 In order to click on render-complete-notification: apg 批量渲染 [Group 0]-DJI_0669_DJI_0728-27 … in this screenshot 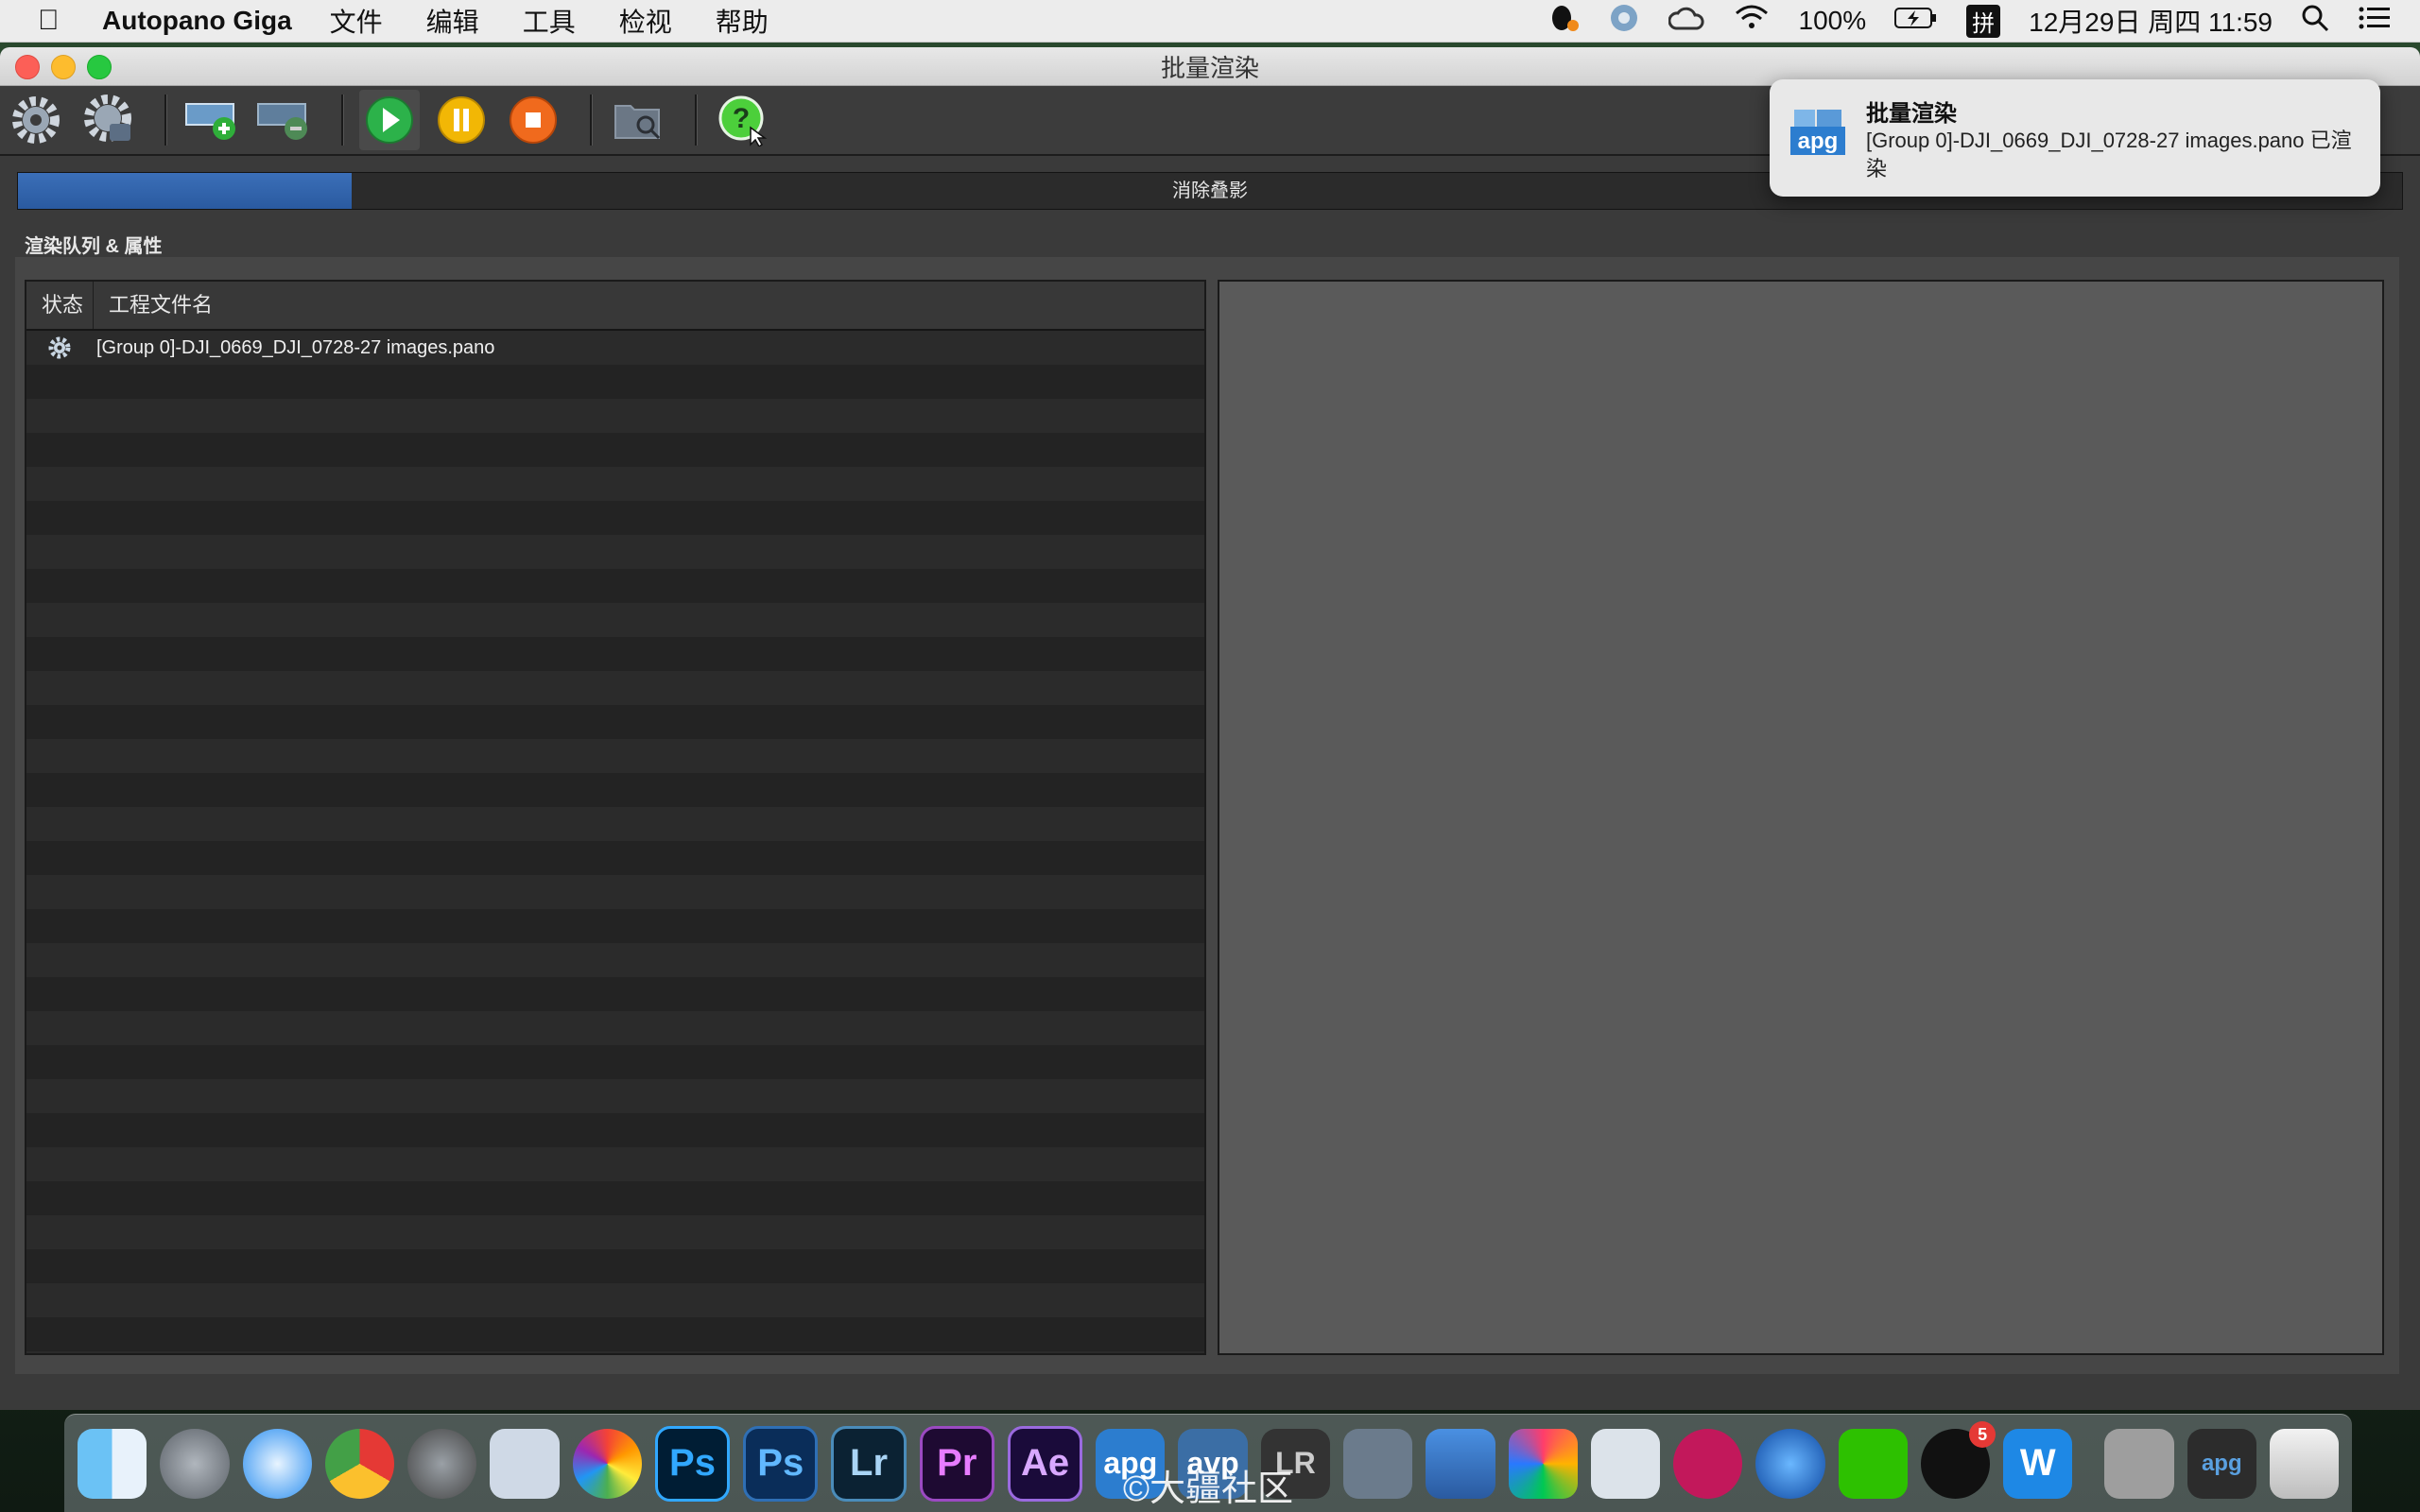, I will do `click(2075, 138)`.